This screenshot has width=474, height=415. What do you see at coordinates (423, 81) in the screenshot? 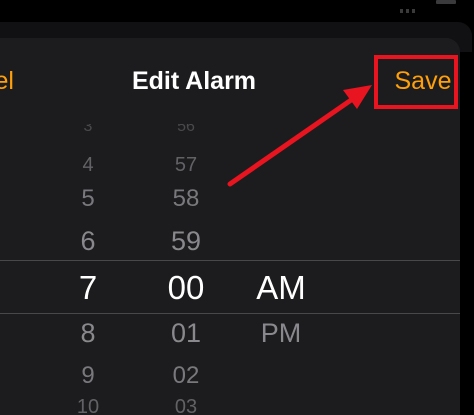
I see `save-button: Save` at bounding box center [423, 81].